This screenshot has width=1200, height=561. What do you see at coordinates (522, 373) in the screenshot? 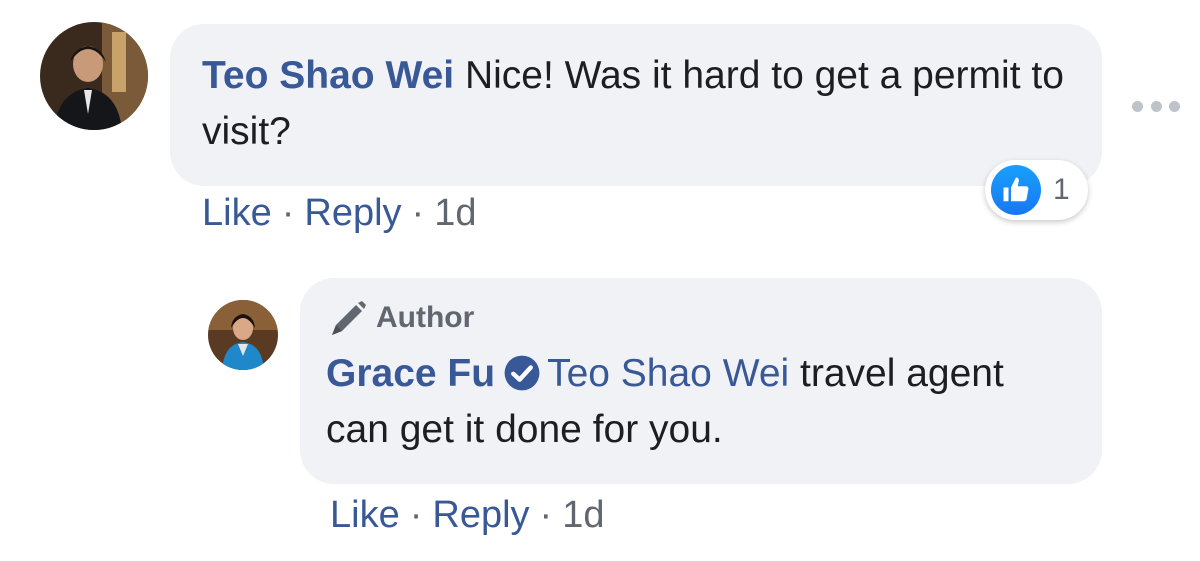
I see `verified-badge-icon` at bounding box center [522, 373].